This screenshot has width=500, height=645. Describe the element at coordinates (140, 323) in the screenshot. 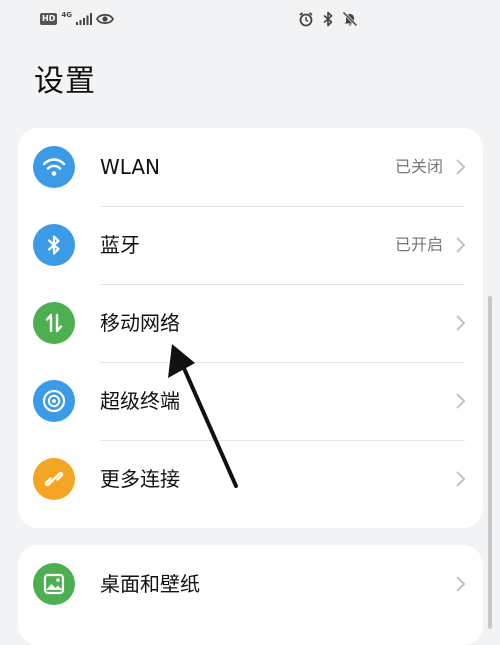

I see `settings-item-label: 移动网络` at that location.